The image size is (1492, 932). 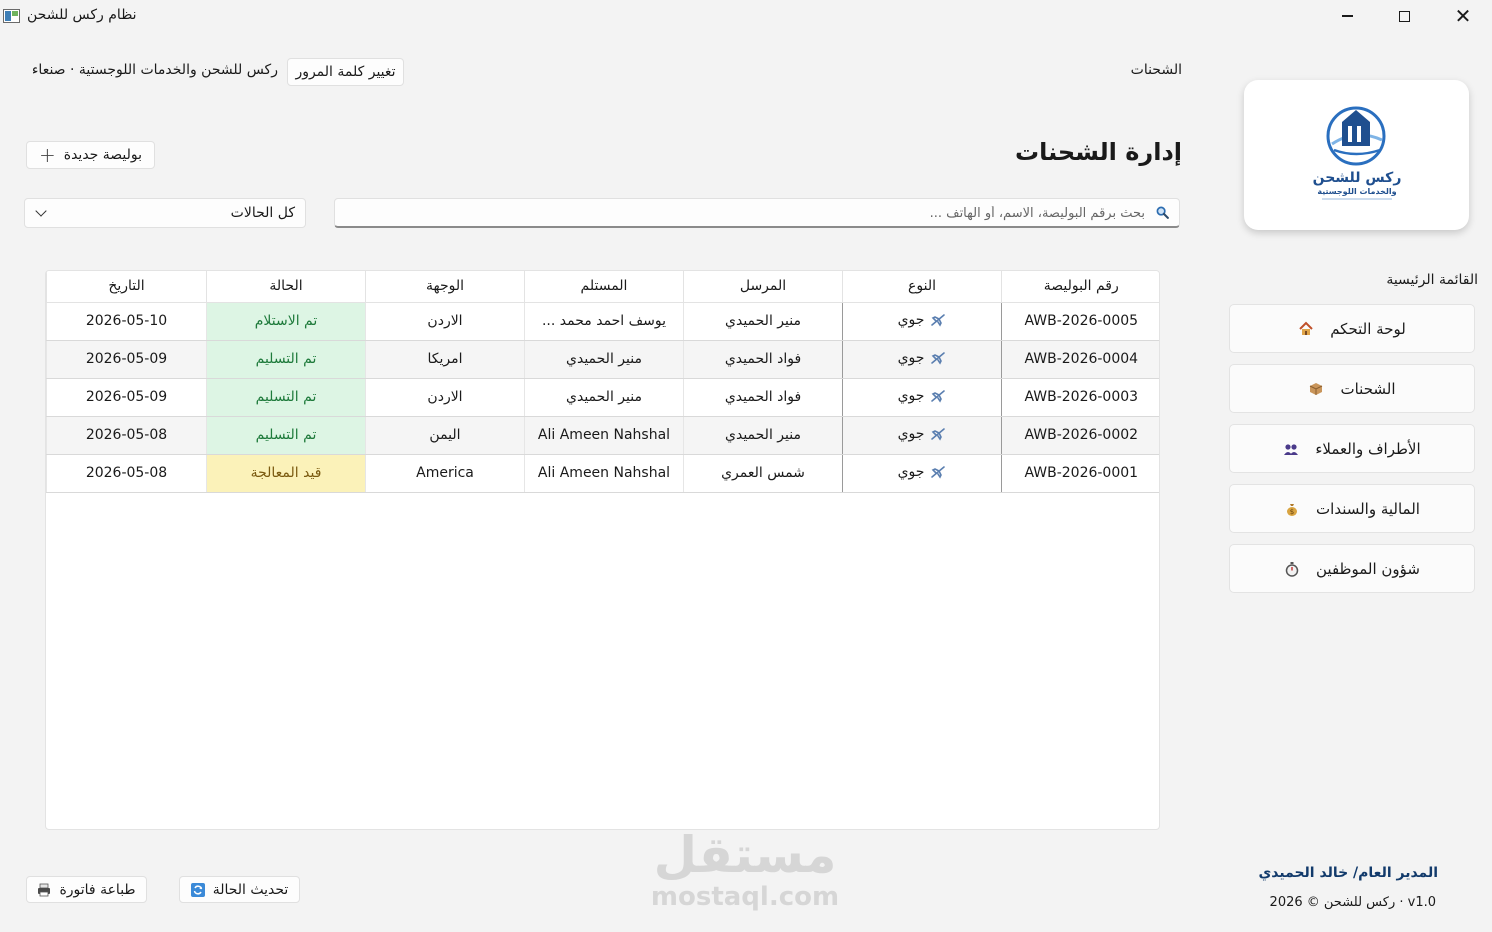 What do you see at coordinates (1368, 388) in the screenshot?
I see `sidebar-item-label: الشحنات` at bounding box center [1368, 388].